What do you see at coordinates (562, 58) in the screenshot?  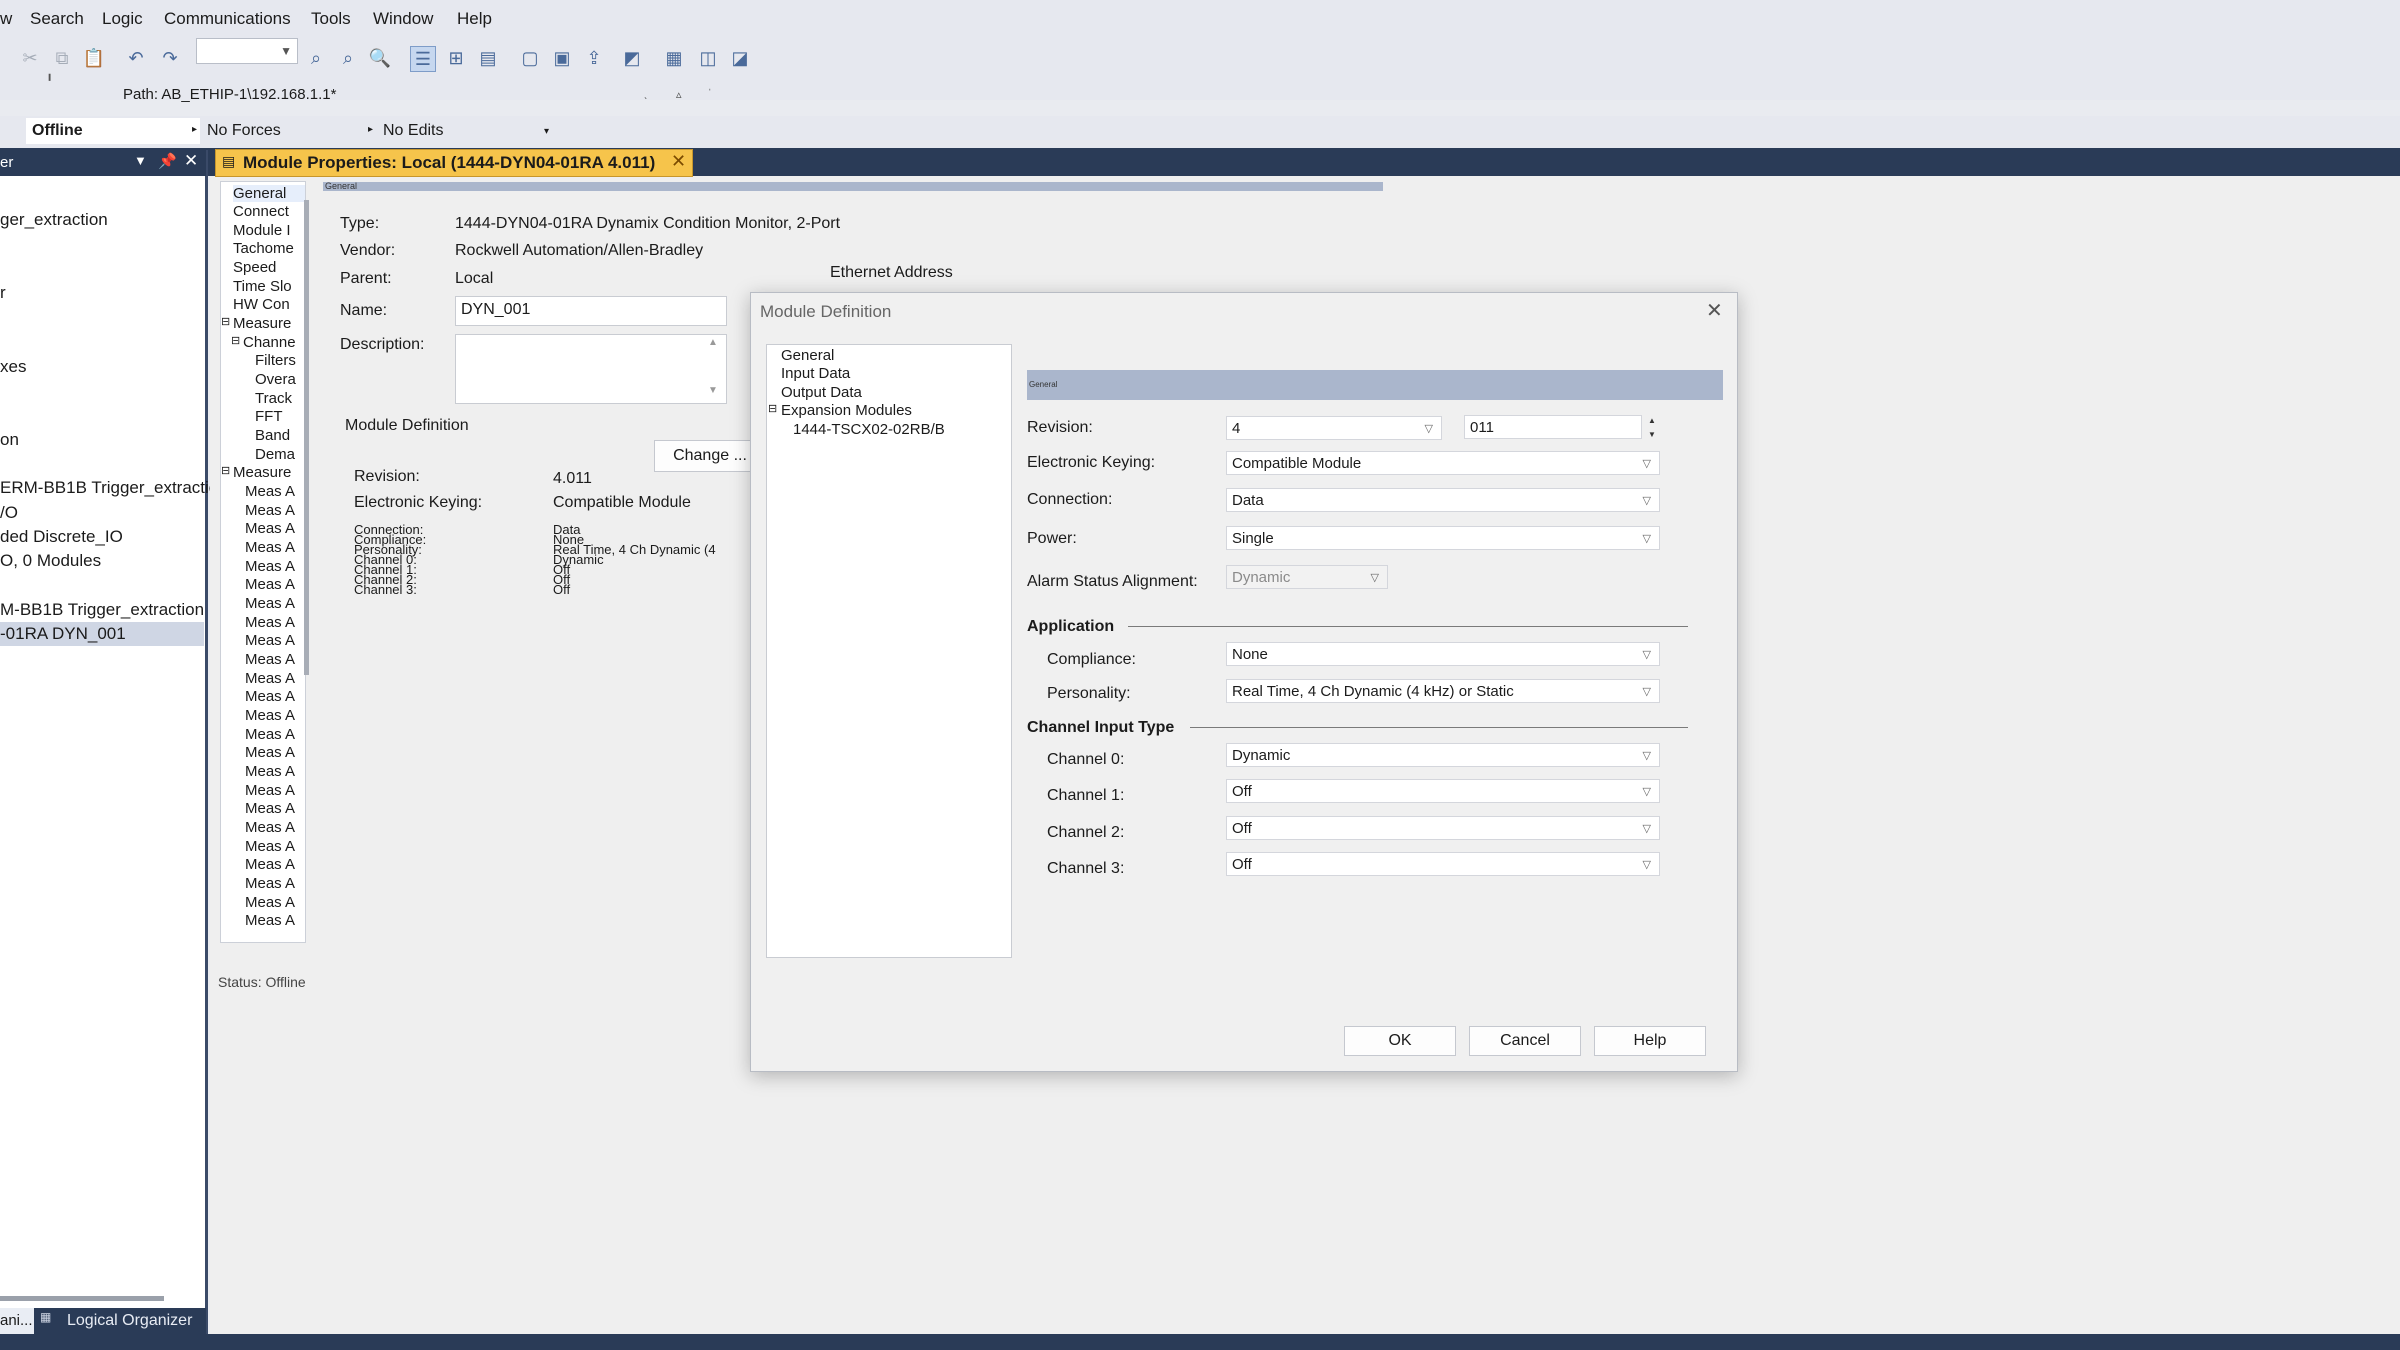 I see `download-icon: ▣` at bounding box center [562, 58].